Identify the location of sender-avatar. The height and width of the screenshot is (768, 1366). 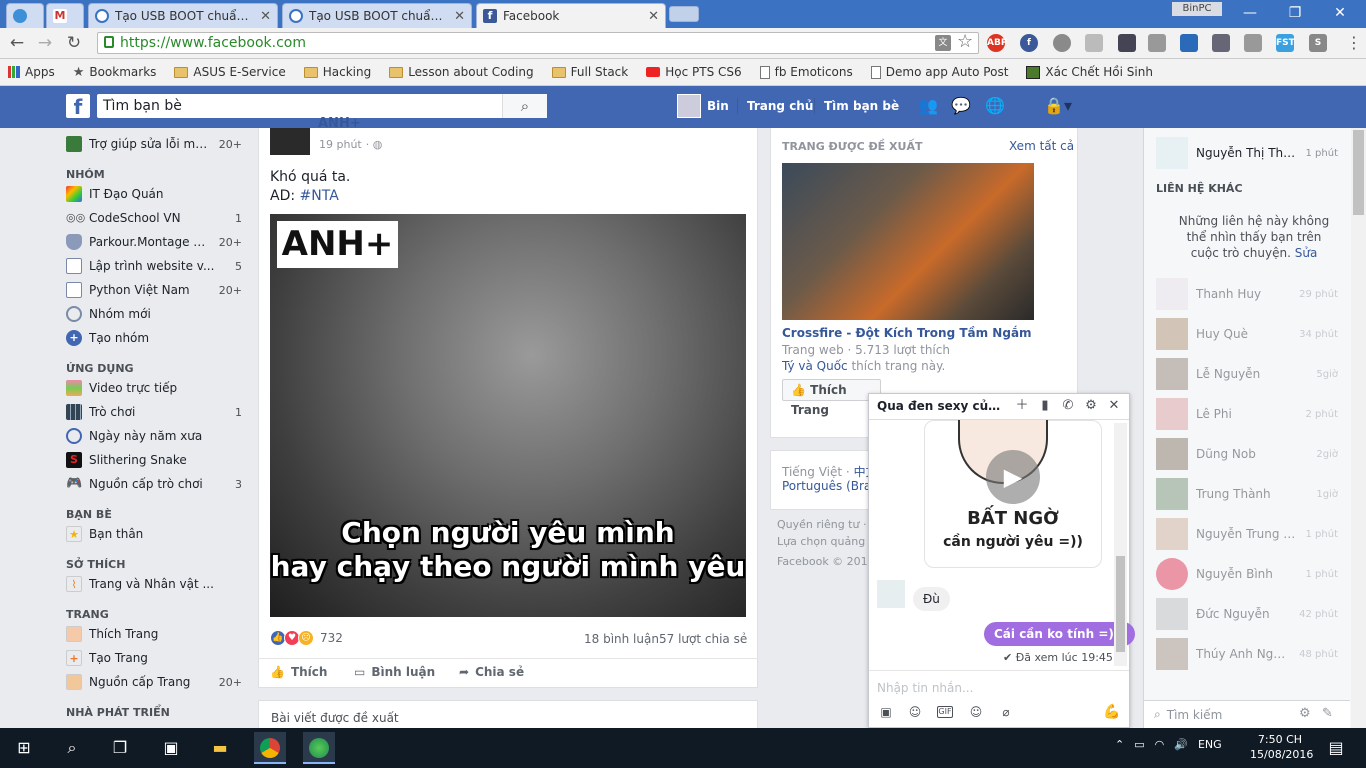
(891, 594).